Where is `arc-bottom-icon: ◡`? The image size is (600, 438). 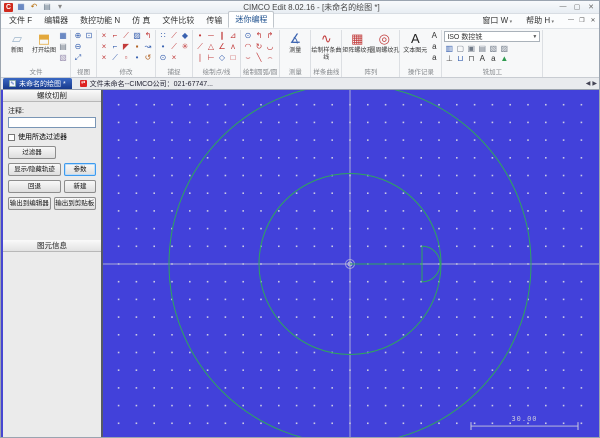
arc-bottom-icon: ◡ is located at coordinates (270, 47).